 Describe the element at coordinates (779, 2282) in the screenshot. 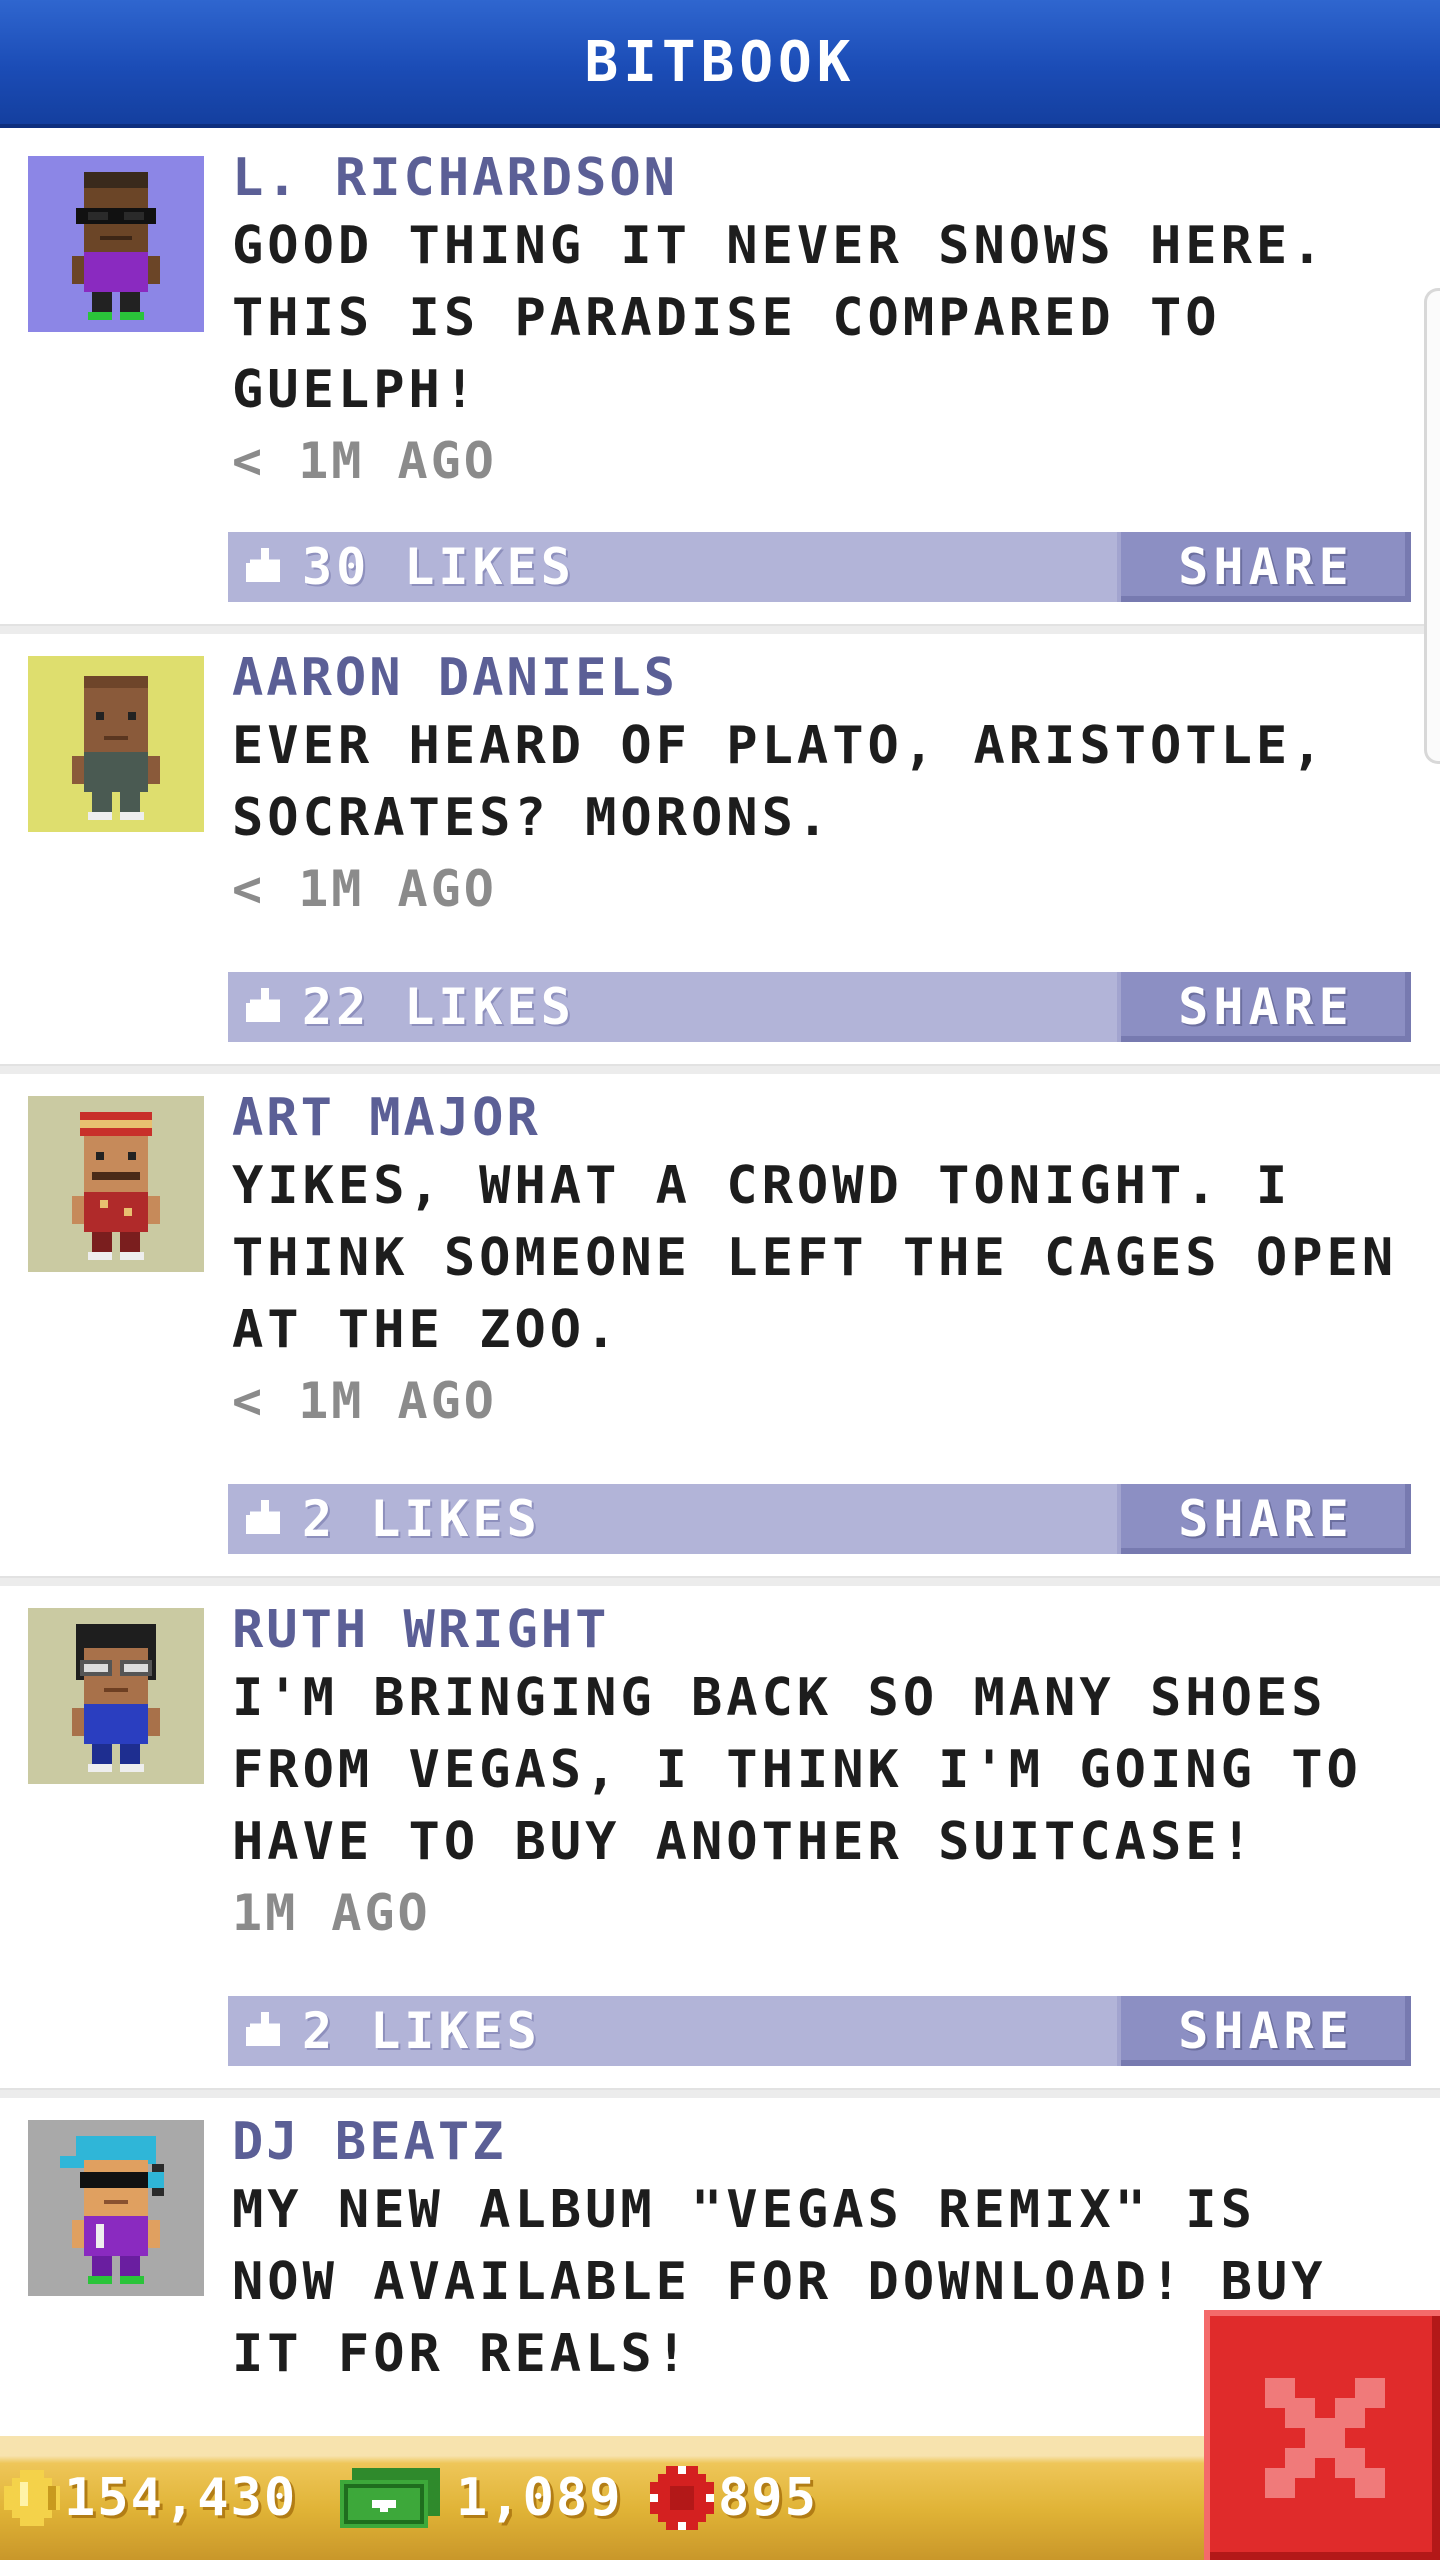

I see `post-text-line: NOW AVAILABLE FOR DOWNLOAD! BUY` at that location.